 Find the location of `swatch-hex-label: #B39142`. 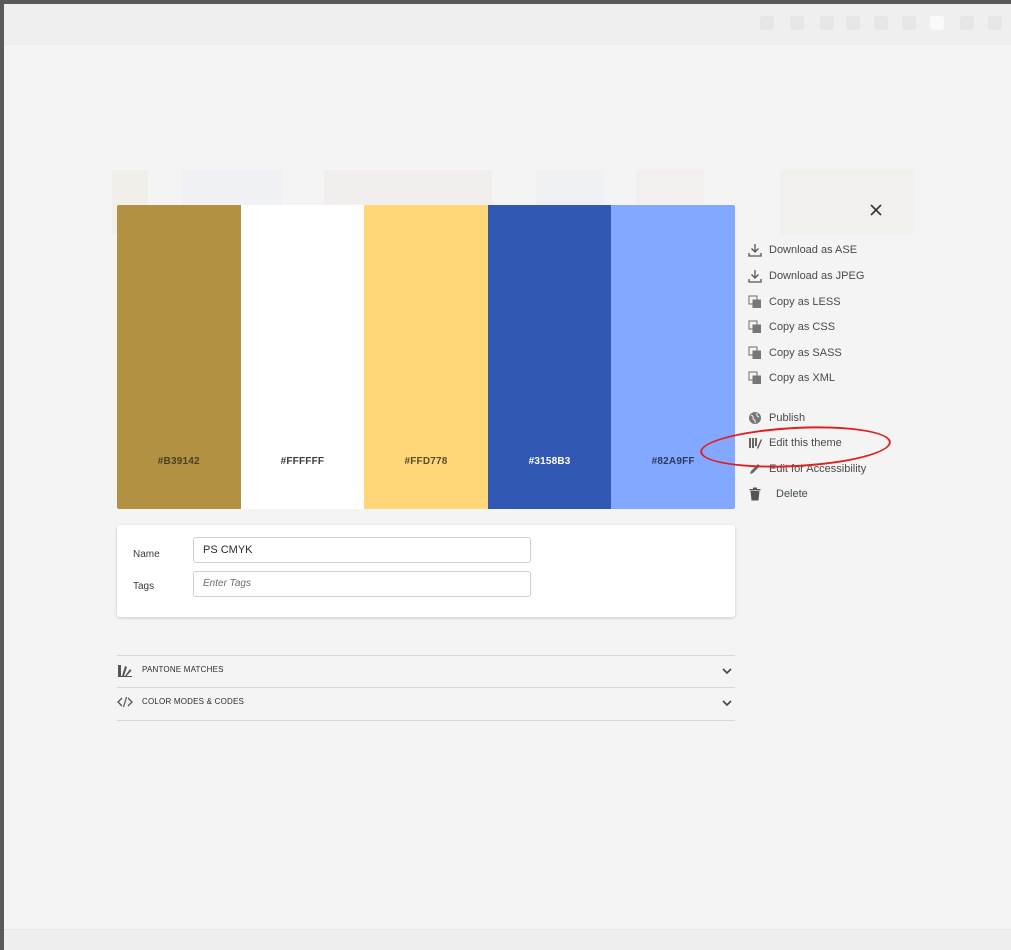

swatch-hex-label: #B39142 is located at coordinates (178, 461).